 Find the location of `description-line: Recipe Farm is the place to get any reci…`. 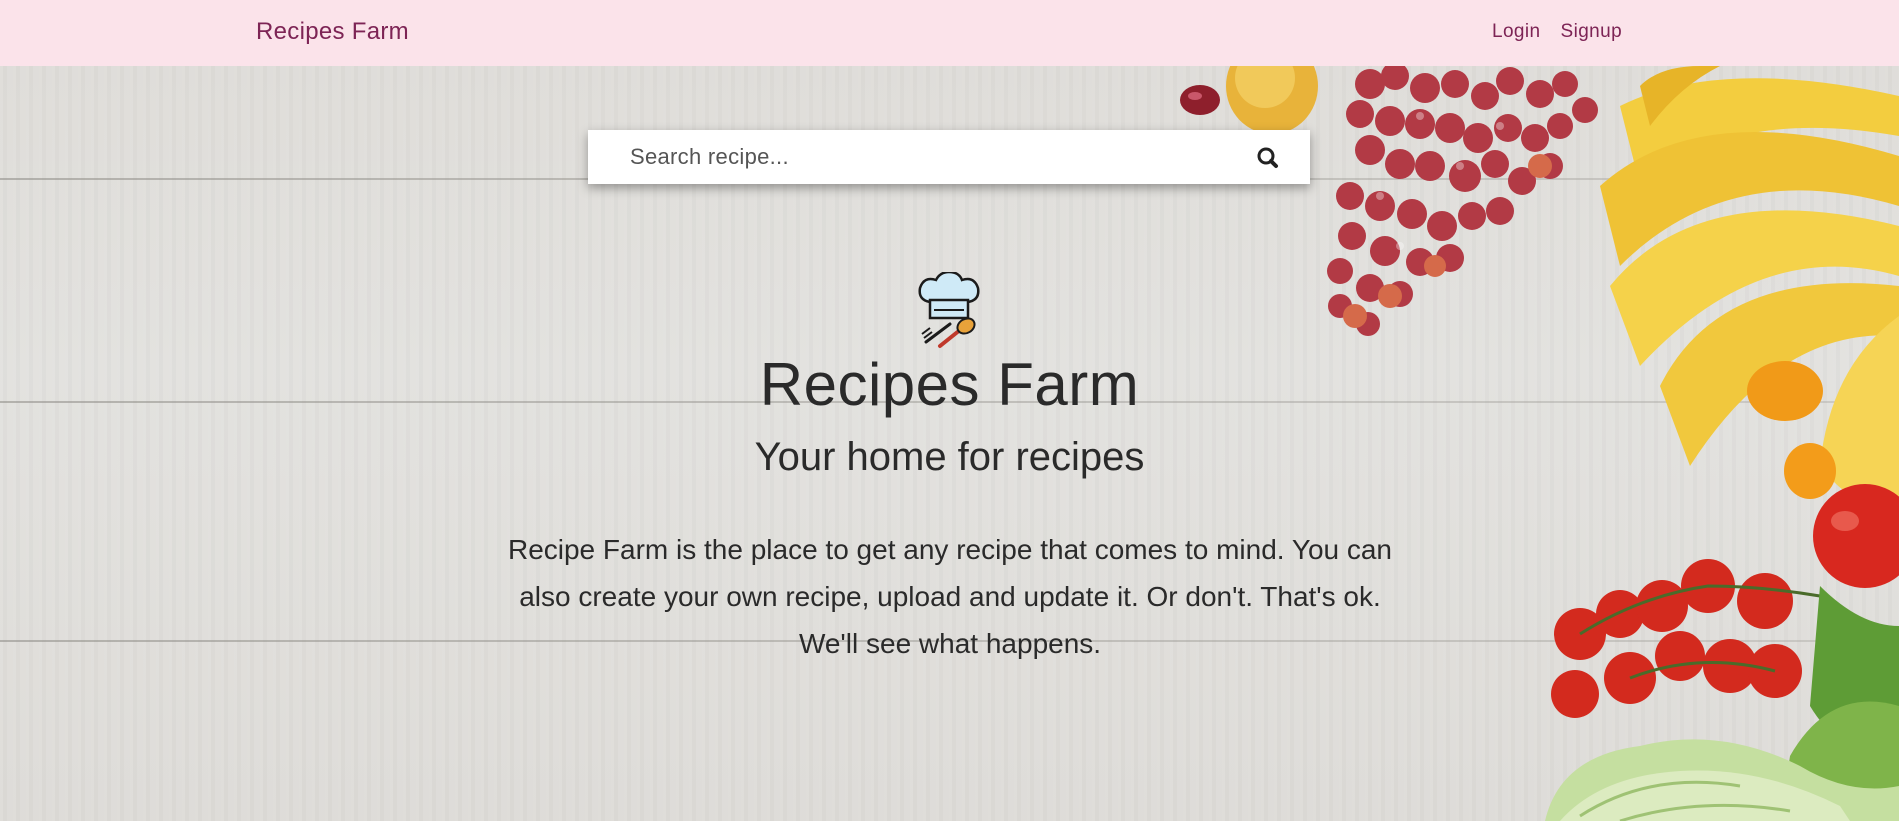

description-line: Recipe Farm is the place to get any reci… is located at coordinates (950, 549).